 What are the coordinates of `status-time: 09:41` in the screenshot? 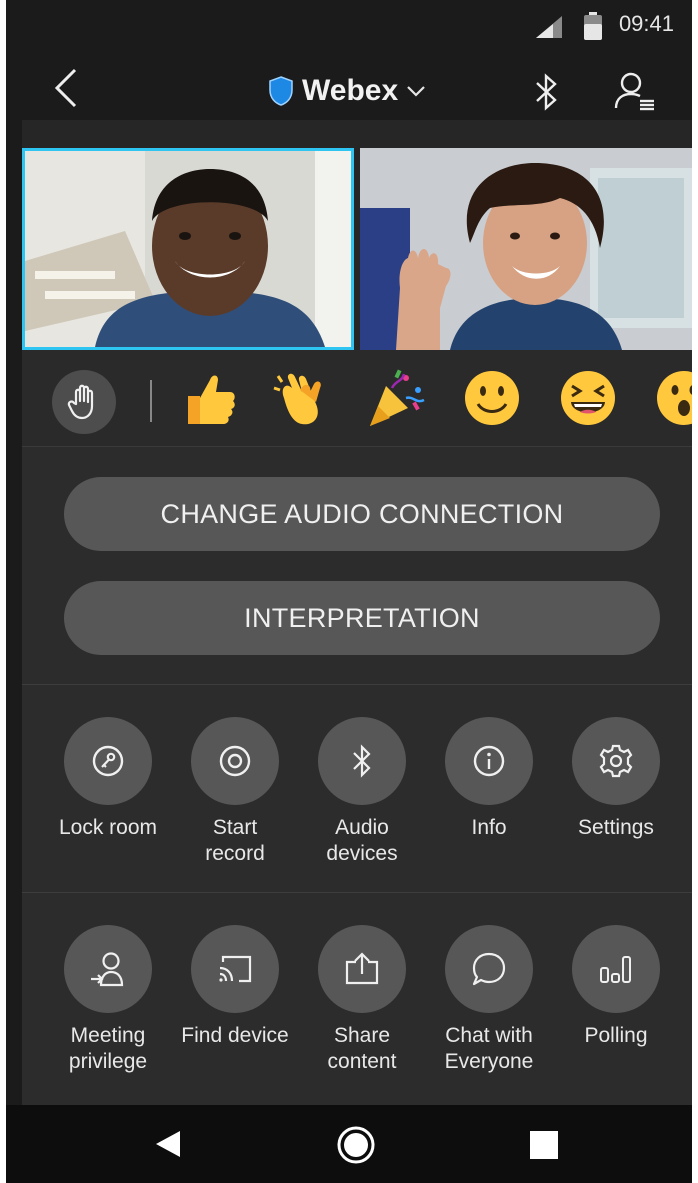 It's located at (646, 23).